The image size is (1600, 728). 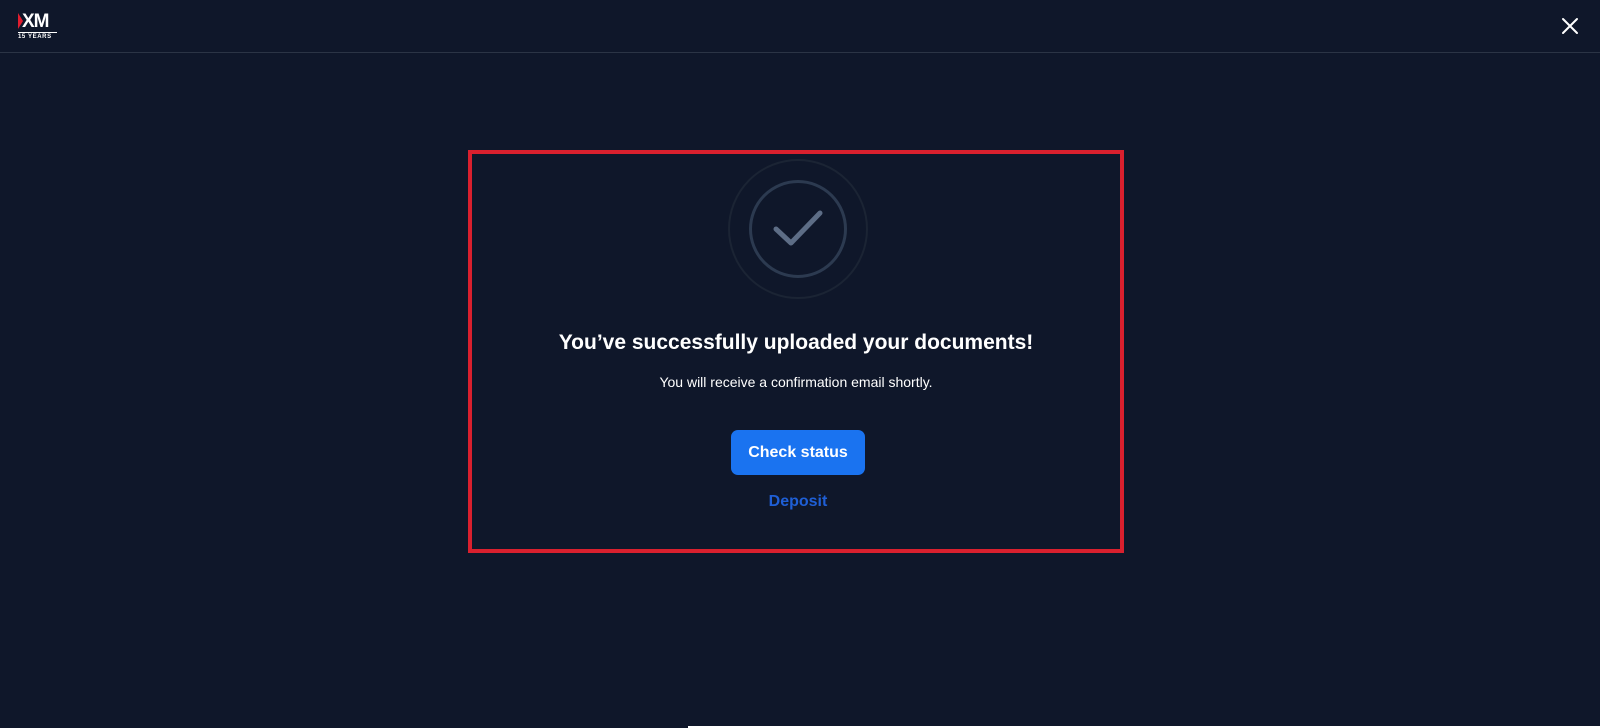 What do you see at coordinates (798, 452) in the screenshot?
I see `check-status-button: Check status` at bounding box center [798, 452].